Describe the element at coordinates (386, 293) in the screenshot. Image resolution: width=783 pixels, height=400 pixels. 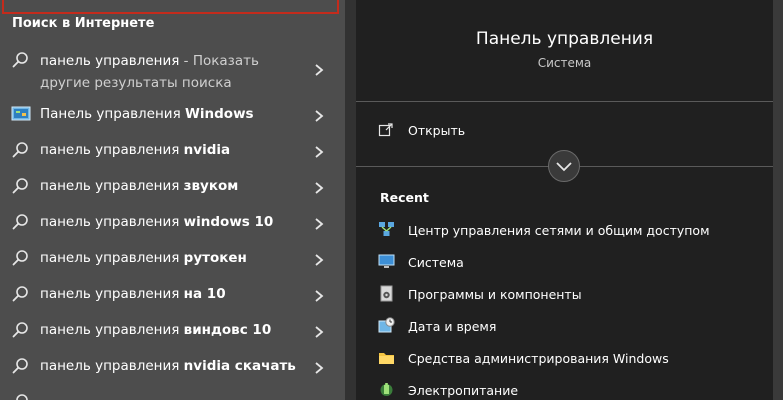
I see `programs-icon` at that location.